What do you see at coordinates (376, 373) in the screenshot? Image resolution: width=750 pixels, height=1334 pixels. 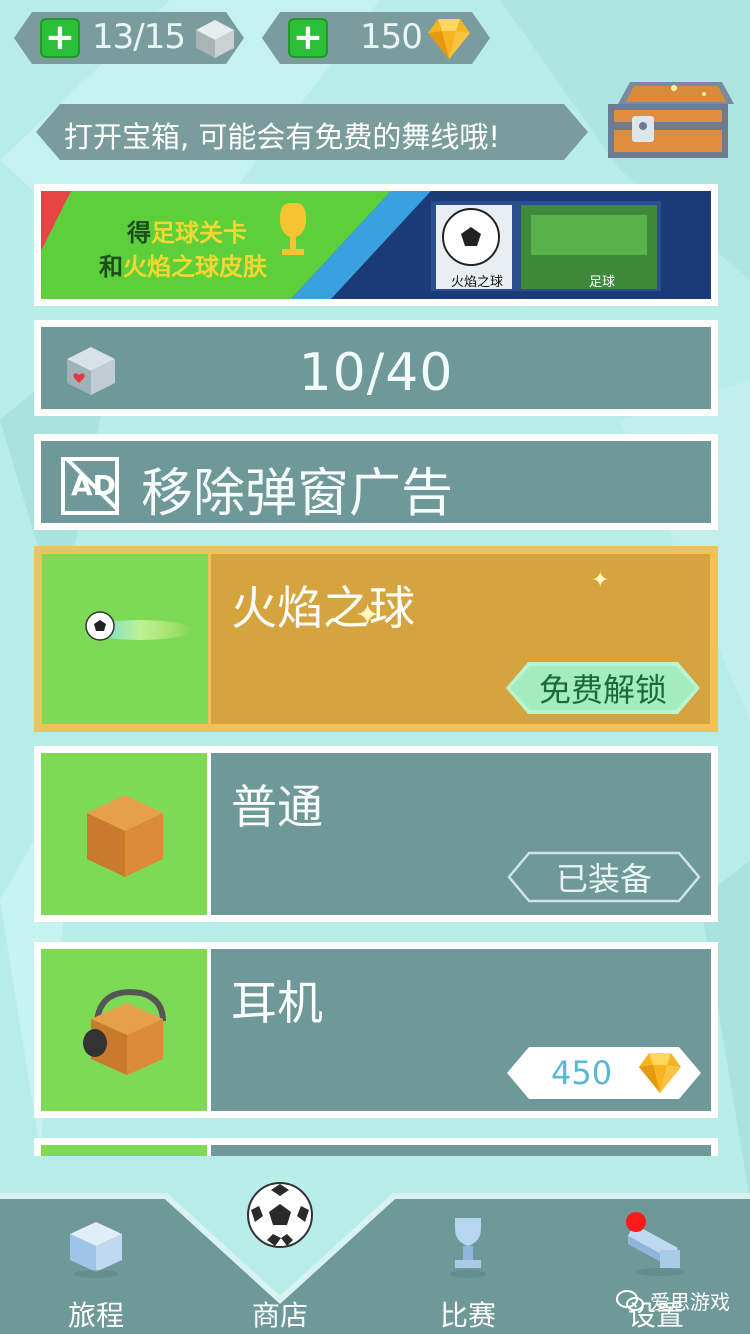 I see `collection-count: 10/40` at bounding box center [376, 373].